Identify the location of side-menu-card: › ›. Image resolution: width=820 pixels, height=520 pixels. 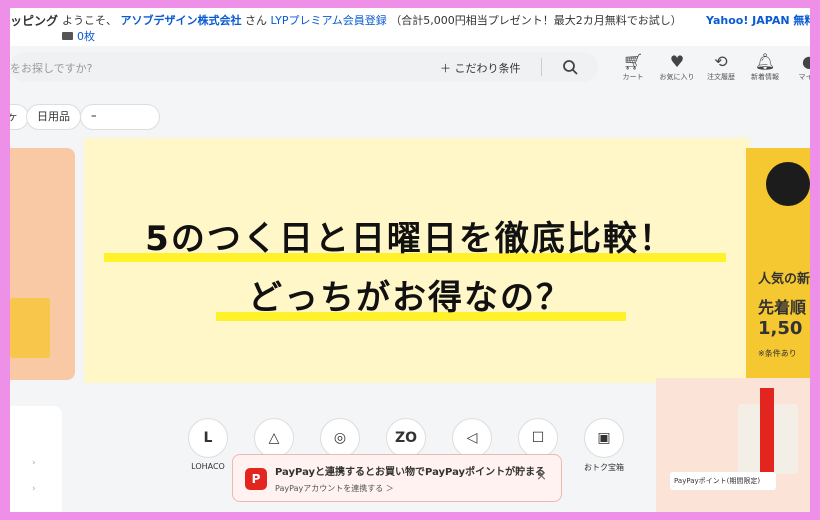
(36, 459).